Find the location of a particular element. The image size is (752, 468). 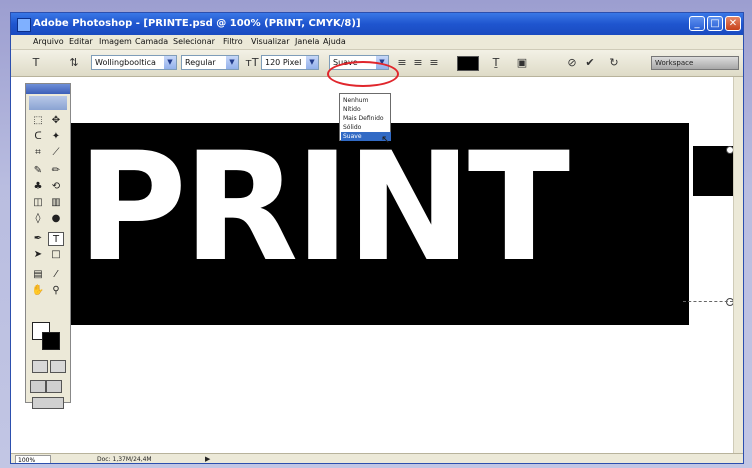

align-center-icon: ≡ is located at coordinates (418, 63).